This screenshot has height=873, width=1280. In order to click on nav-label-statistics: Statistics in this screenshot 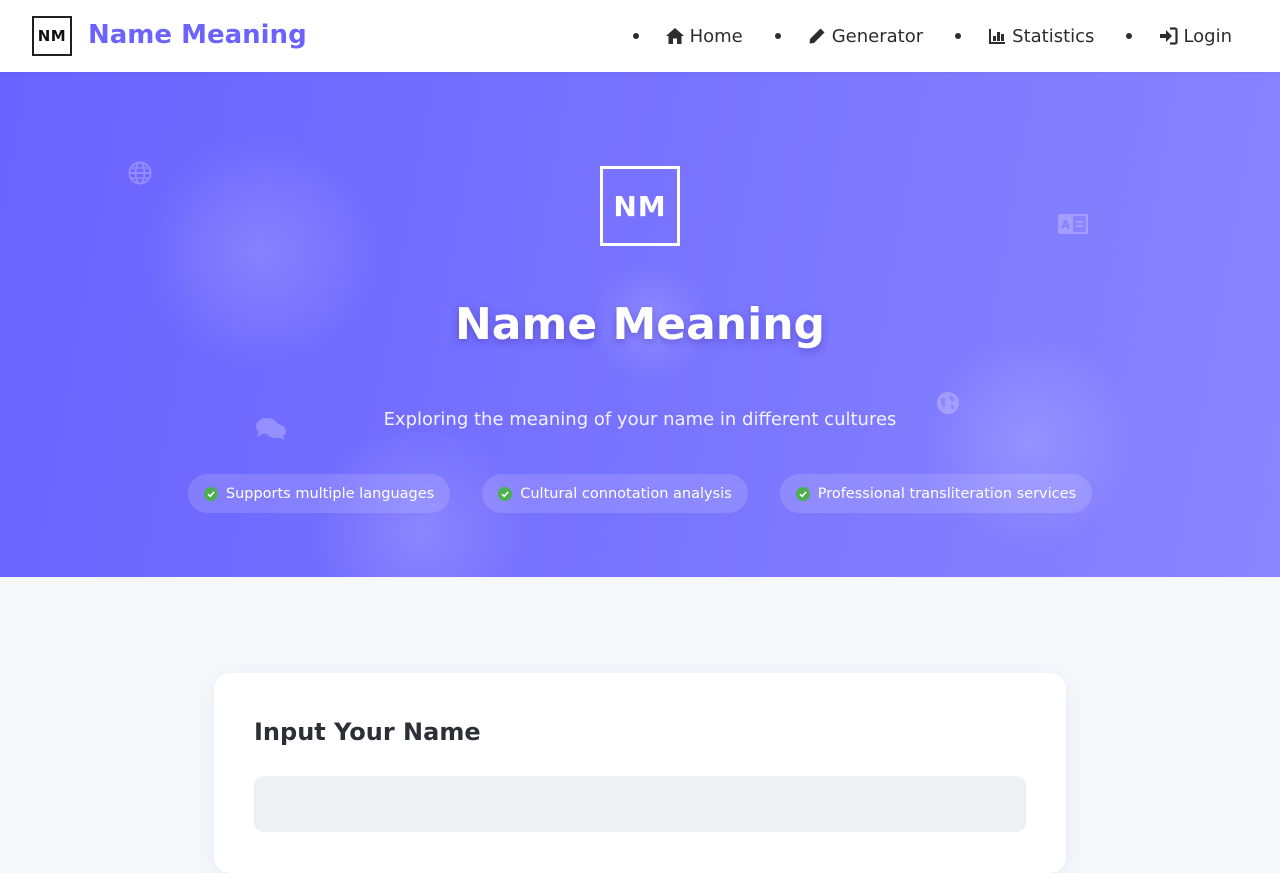, I will do `click(1053, 36)`.